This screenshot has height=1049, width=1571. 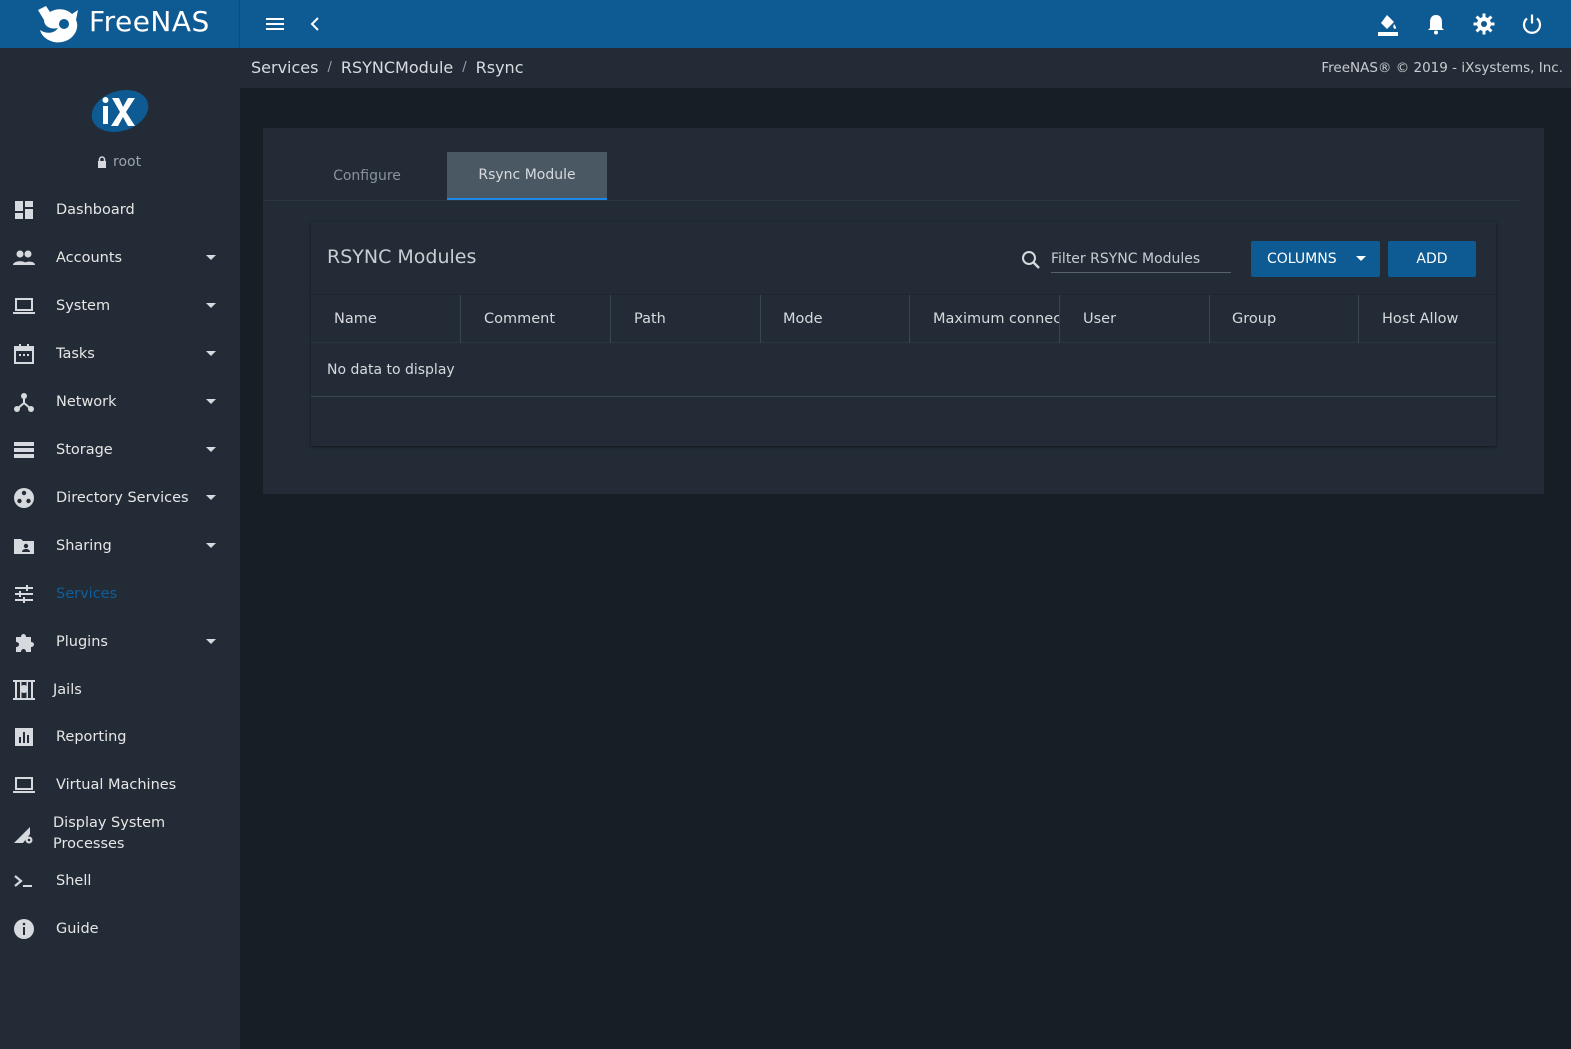 I want to click on breadcrumb-rsyncmodule: RSYNCModule, so click(x=397, y=68).